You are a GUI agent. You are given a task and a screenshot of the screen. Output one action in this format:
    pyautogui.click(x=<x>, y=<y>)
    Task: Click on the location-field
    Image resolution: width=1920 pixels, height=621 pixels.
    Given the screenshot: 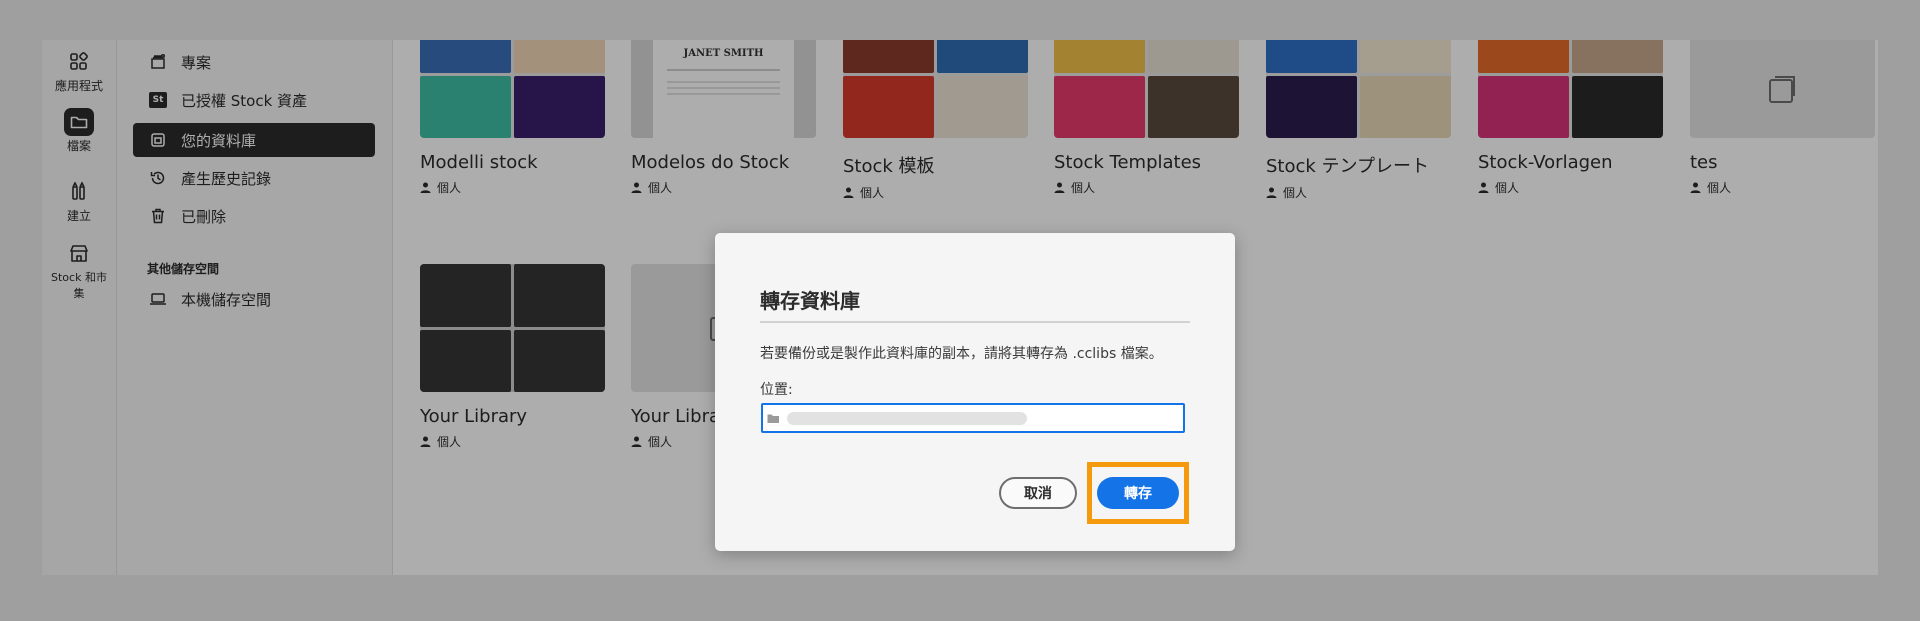 What is the action you would take?
    pyautogui.click(x=973, y=418)
    